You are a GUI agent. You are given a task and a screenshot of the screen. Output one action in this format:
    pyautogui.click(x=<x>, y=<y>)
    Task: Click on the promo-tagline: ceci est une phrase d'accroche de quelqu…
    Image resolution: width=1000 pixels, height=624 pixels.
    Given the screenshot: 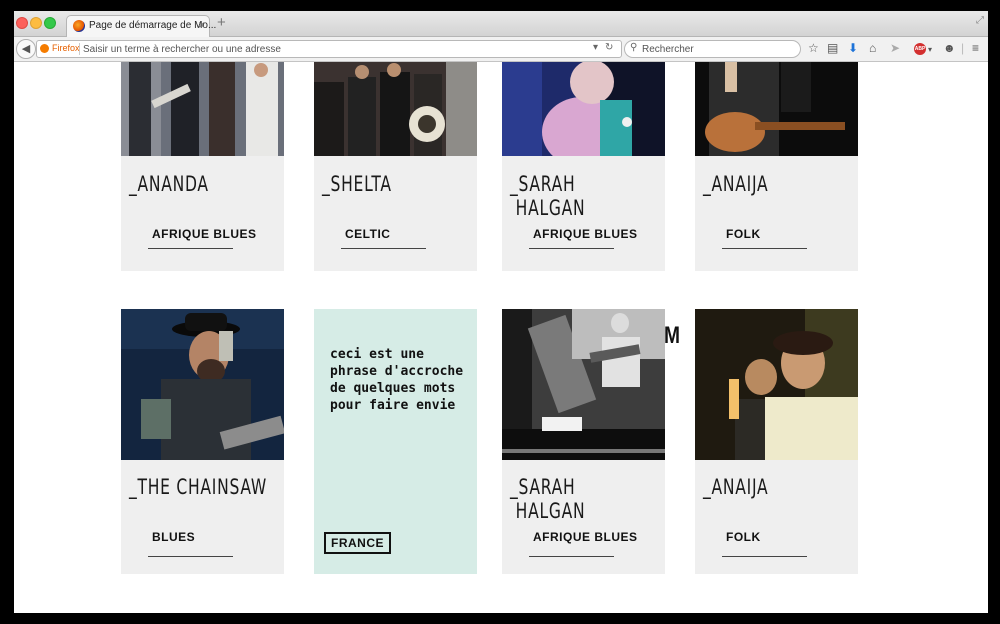 What is the action you would take?
    pyautogui.click(x=397, y=380)
    